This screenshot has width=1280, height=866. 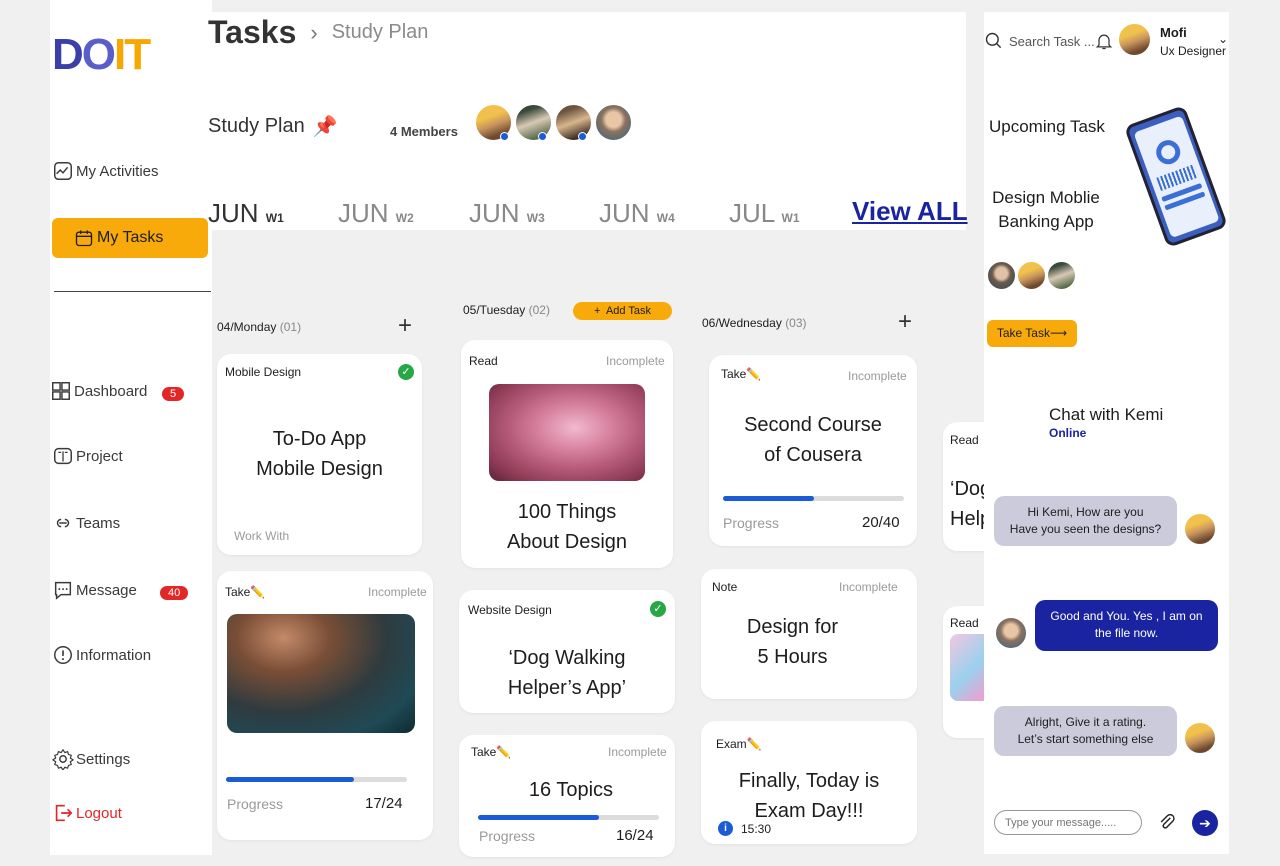 I want to click on send-button: ➔, so click(x=1205, y=823).